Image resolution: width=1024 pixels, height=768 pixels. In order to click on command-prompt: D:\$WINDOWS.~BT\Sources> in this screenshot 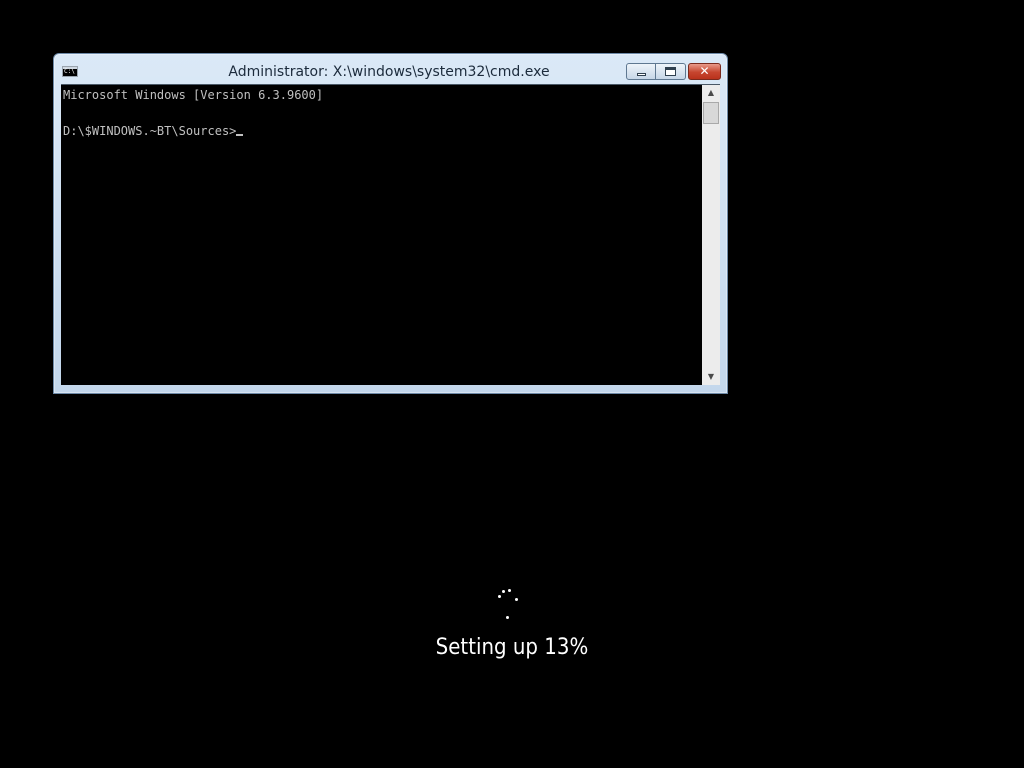, I will do `click(150, 131)`.